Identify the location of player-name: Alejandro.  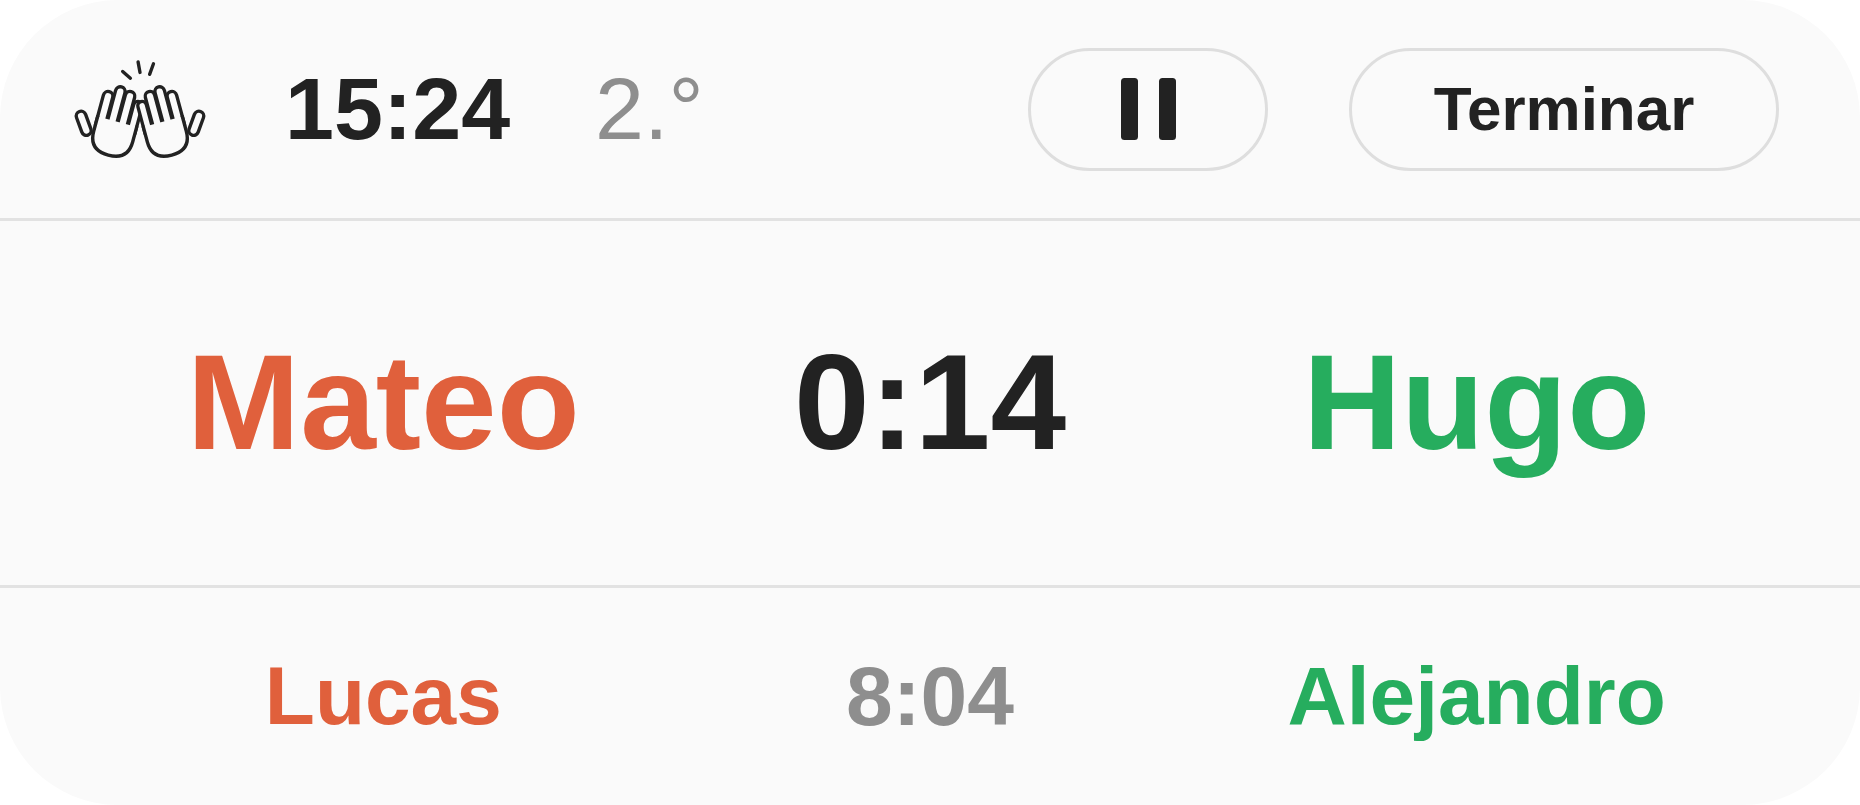
(1476, 696).